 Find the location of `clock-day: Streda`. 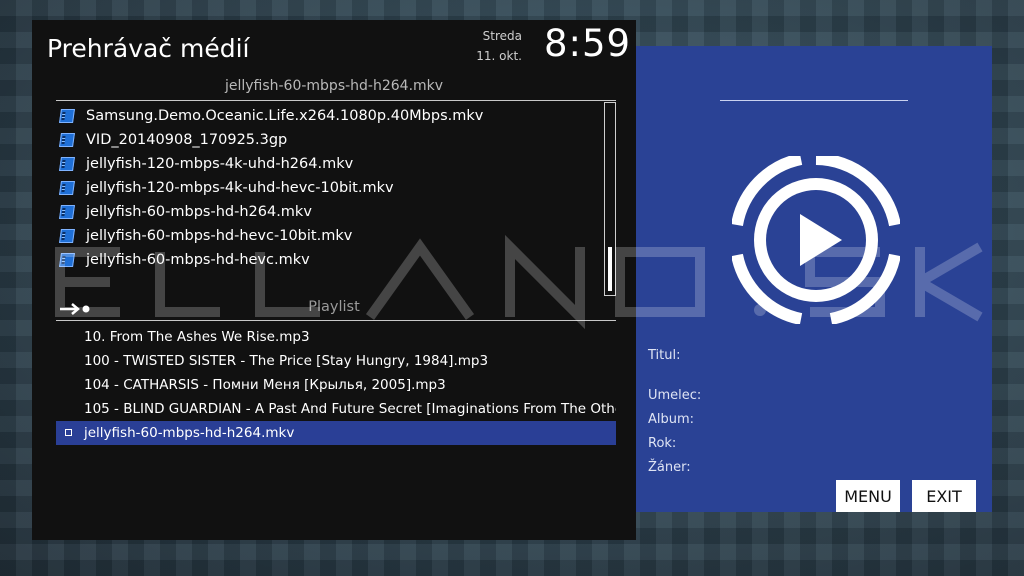

clock-day: Streda is located at coordinates (502, 36).